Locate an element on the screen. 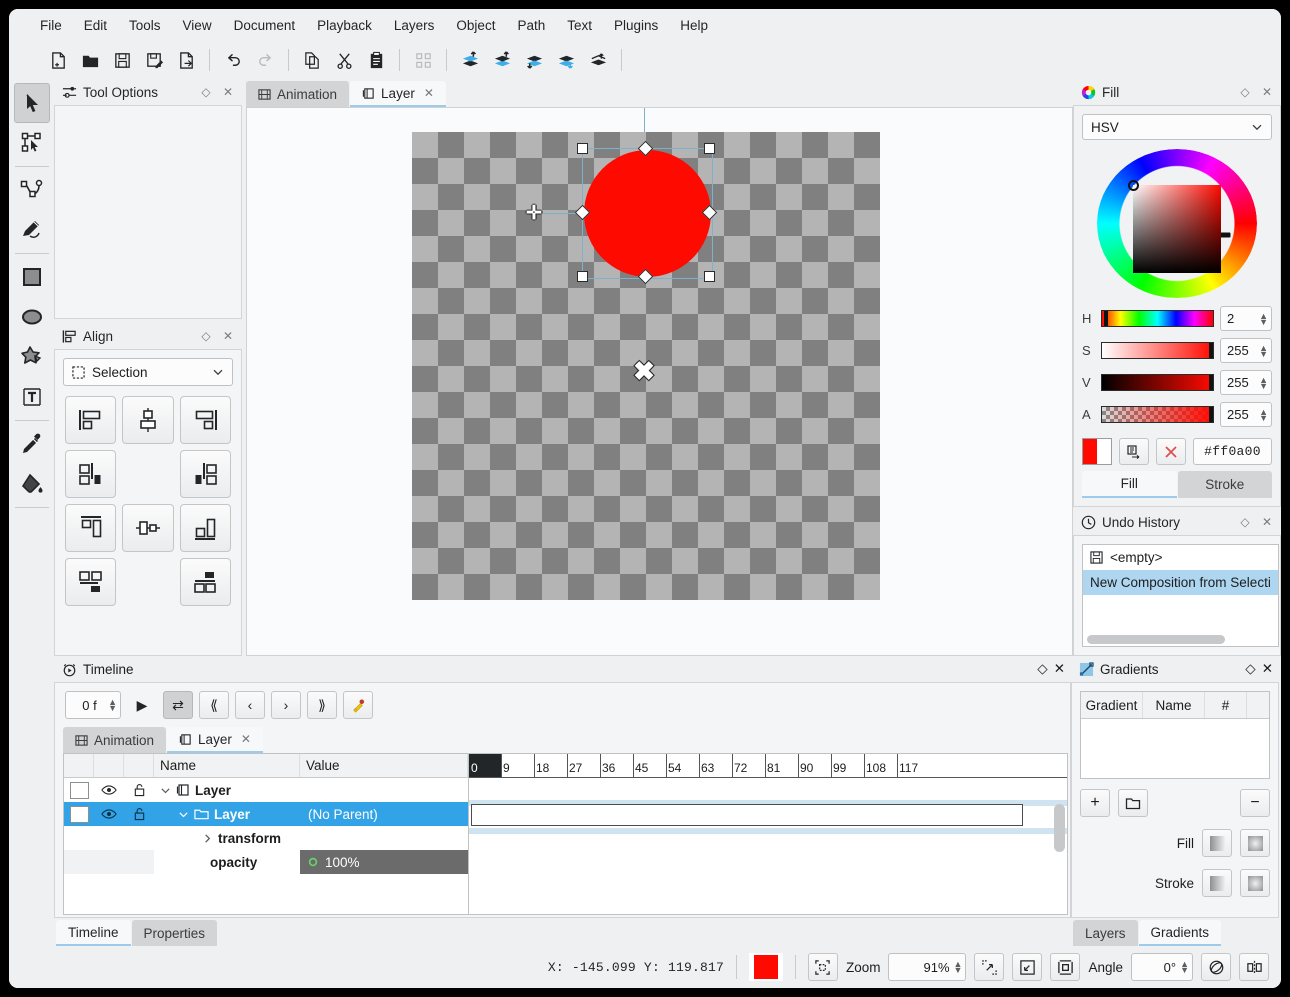  rotate-view-button is located at coordinates (1216, 967).